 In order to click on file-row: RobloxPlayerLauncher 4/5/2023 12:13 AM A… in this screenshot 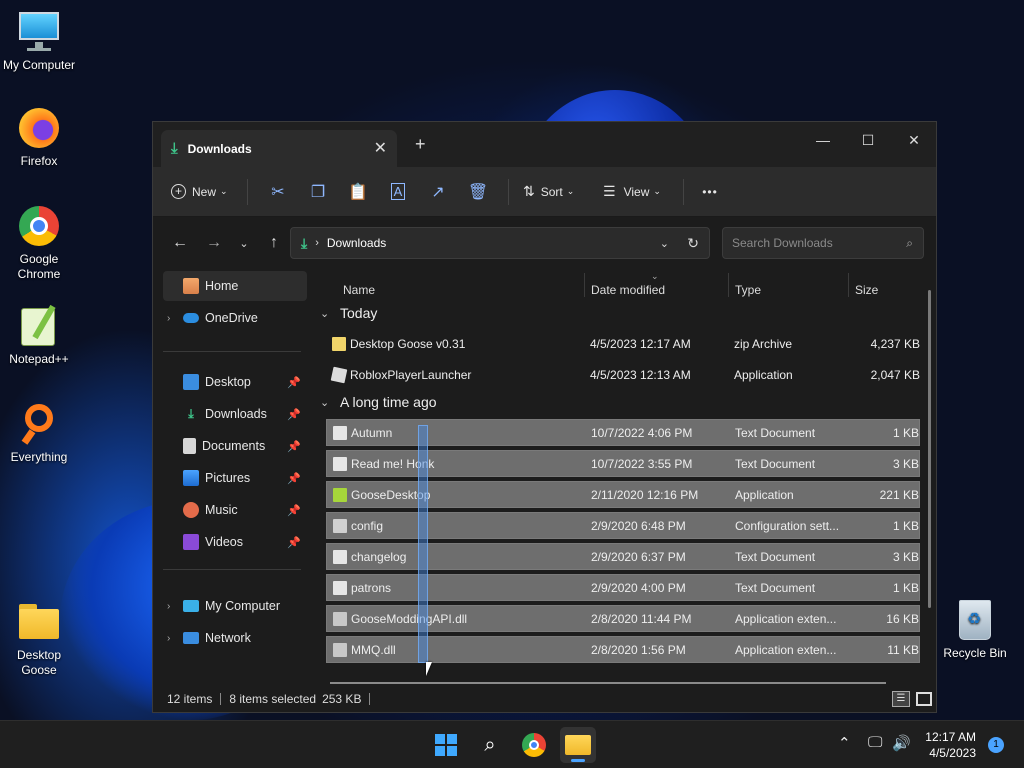, I will do `click(623, 374)`.